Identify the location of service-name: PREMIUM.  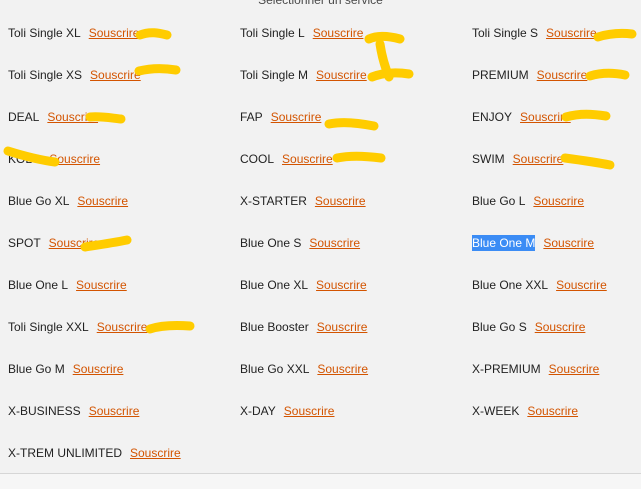
(500, 75).